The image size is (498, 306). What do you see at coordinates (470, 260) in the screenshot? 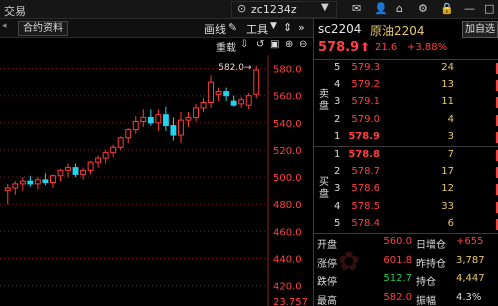
I see `stat-value: 3,787` at bounding box center [470, 260].